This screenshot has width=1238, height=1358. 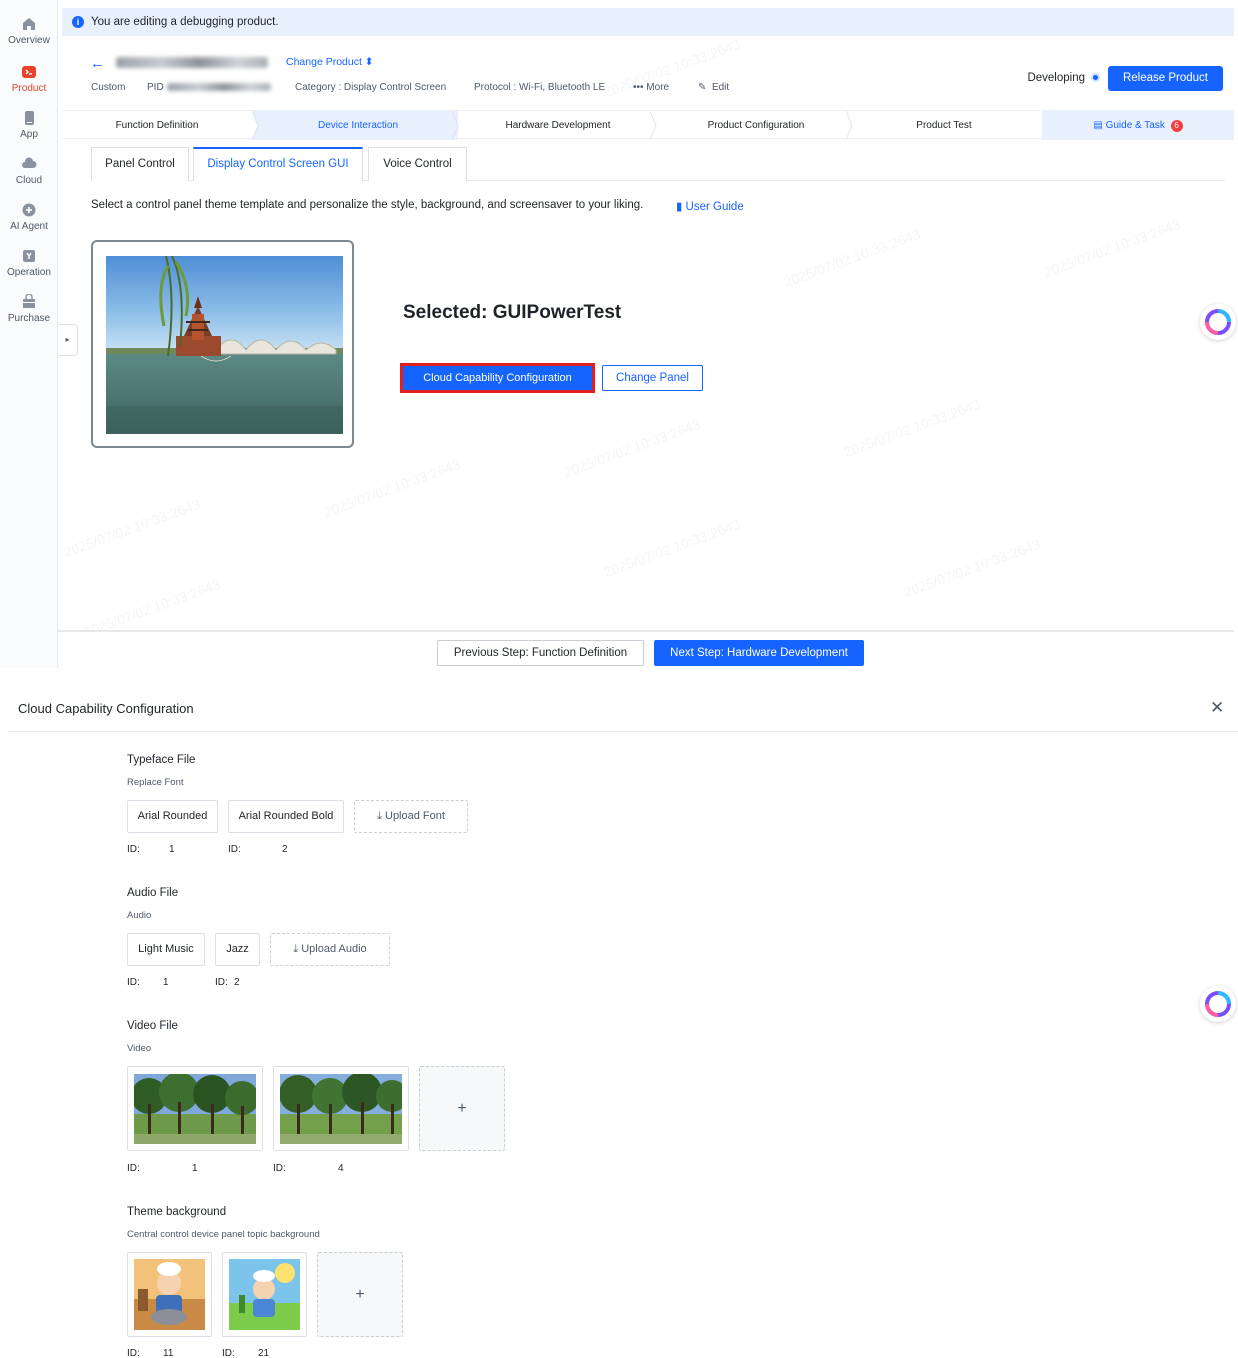 I want to click on video-section-title: Video File, so click(x=152, y=1026).